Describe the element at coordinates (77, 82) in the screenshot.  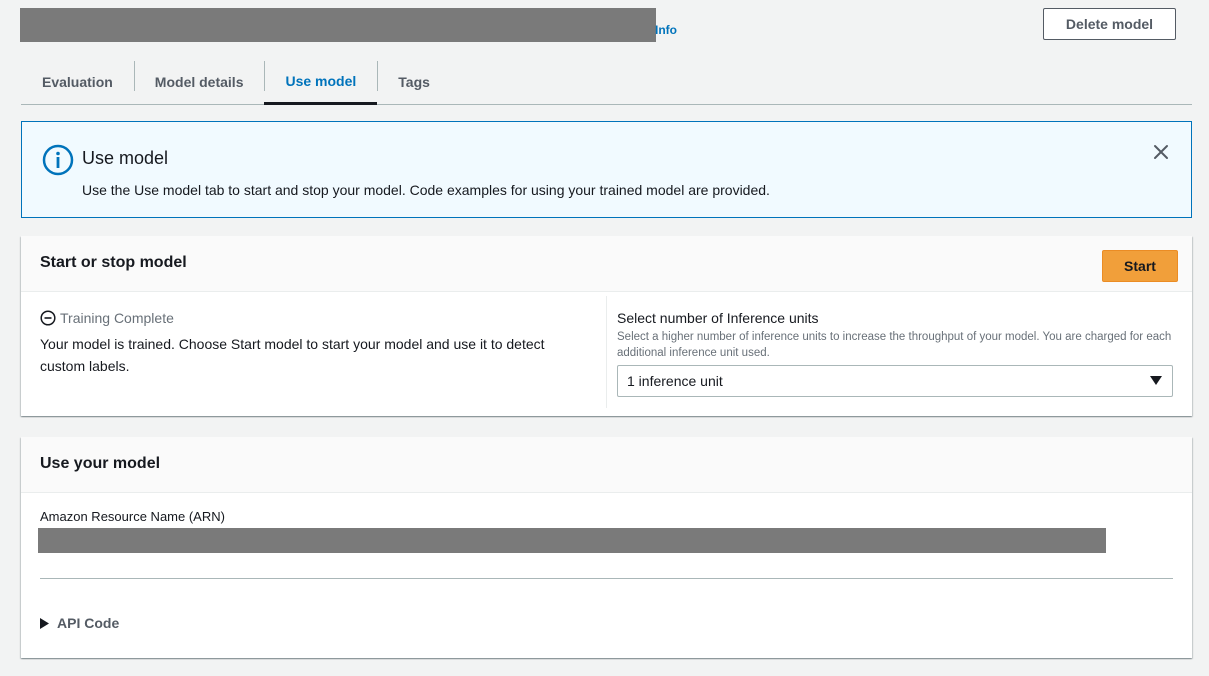
I see `tab-evaluation: Evaluation` at that location.